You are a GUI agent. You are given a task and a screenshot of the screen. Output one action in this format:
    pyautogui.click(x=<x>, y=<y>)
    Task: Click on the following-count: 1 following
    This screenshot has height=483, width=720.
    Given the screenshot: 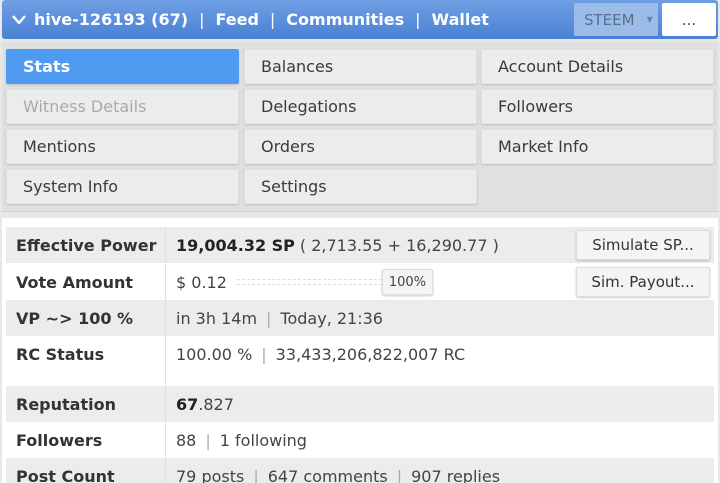 What is the action you would take?
    pyautogui.click(x=263, y=440)
    